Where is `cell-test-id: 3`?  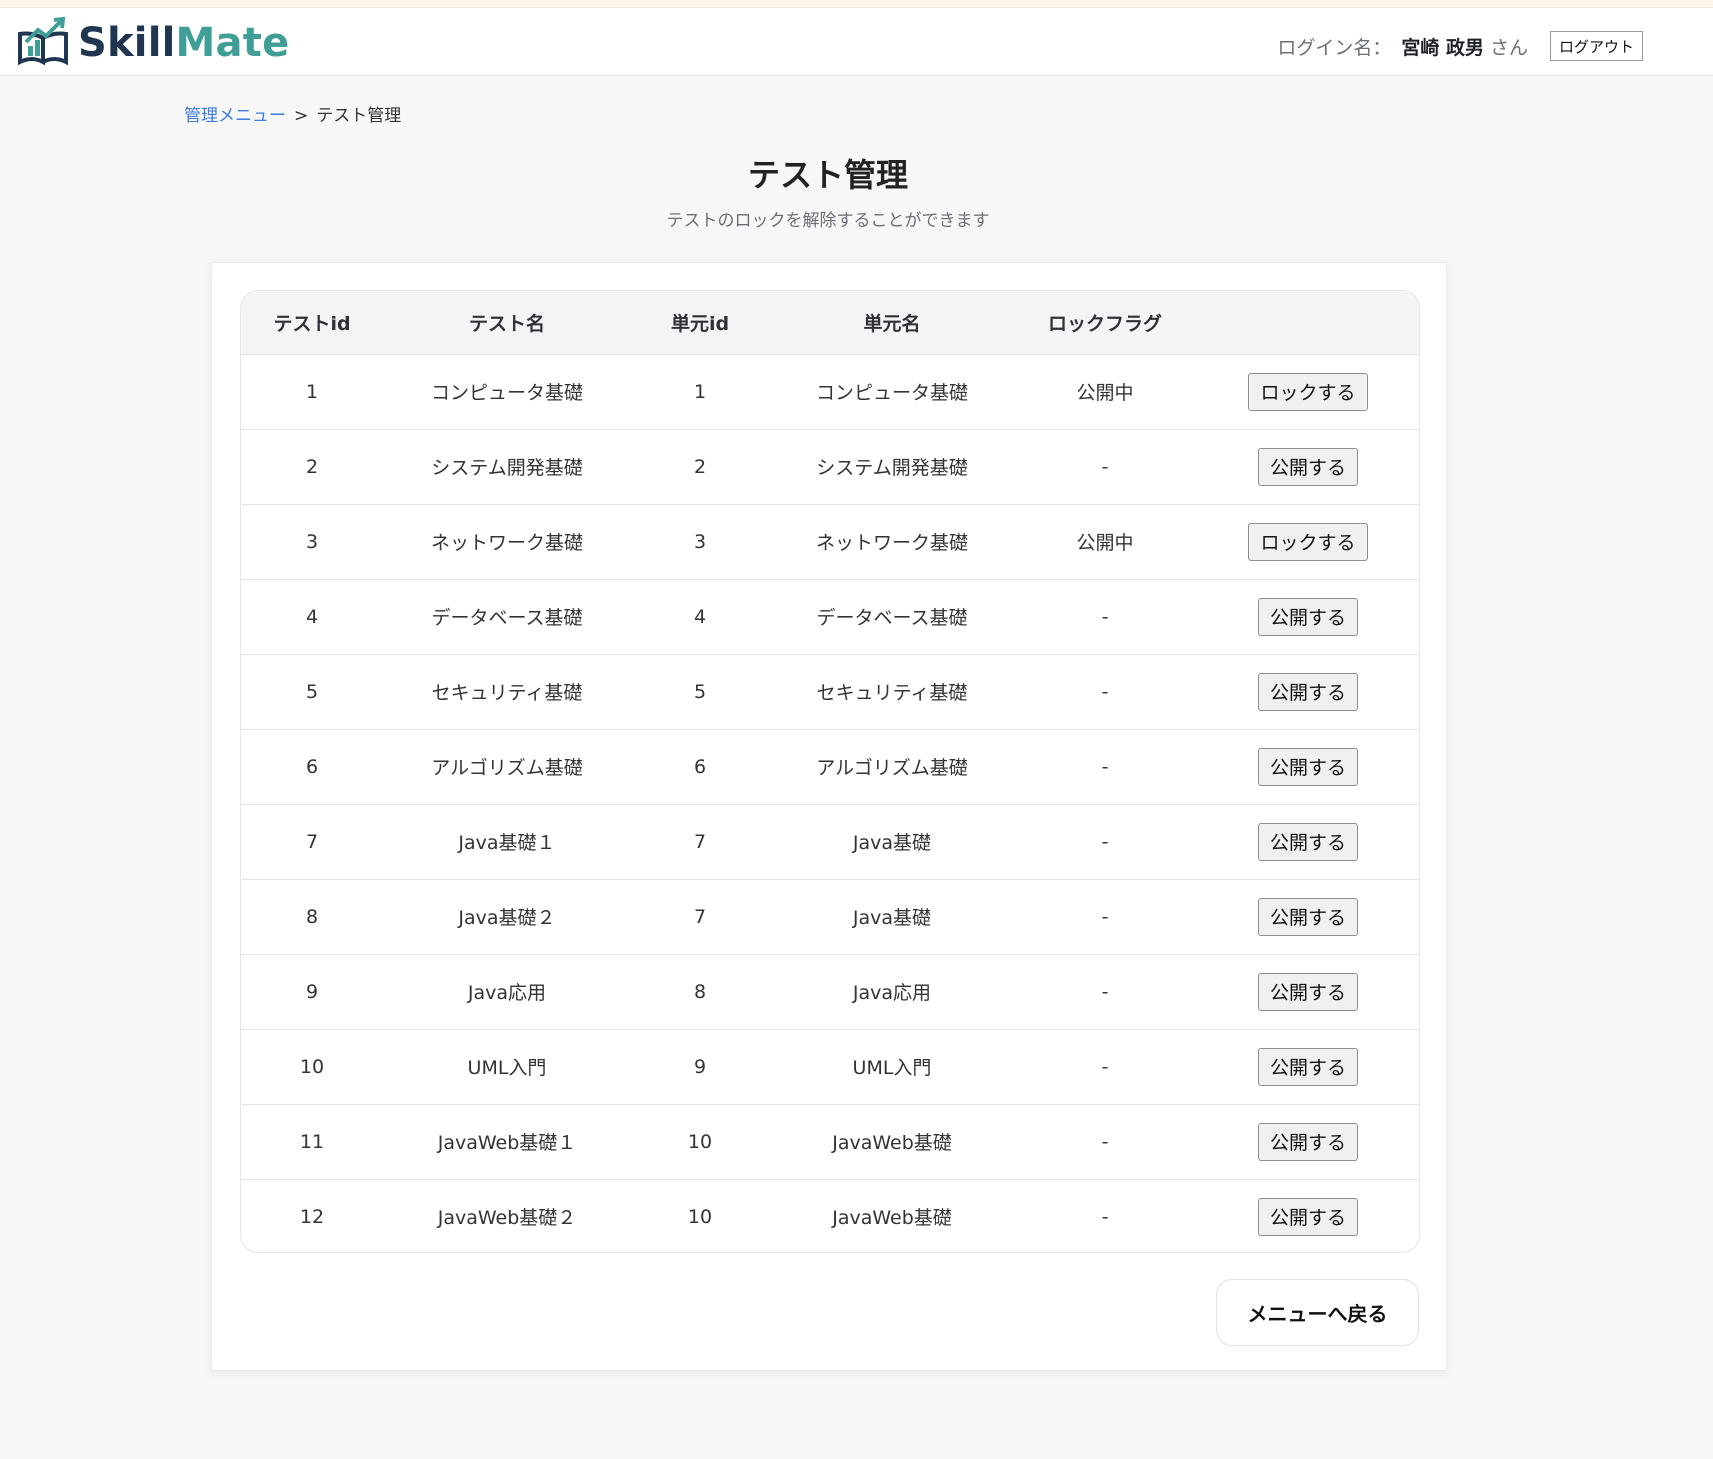
cell-test-id: 3 is located at coordinates (312, 542).